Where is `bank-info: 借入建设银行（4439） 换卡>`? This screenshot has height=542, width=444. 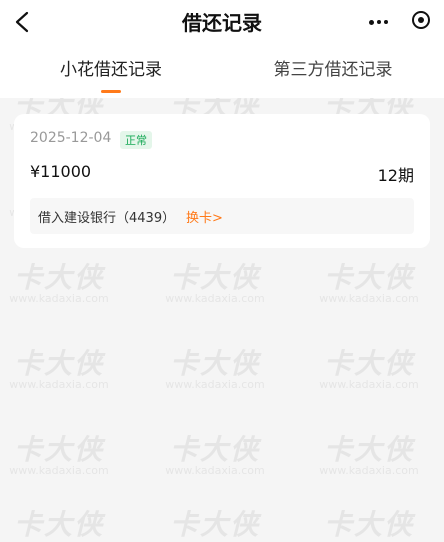
bank-info: 借入建设银行（4439） 换卡> is located at coordinates (222, 216).